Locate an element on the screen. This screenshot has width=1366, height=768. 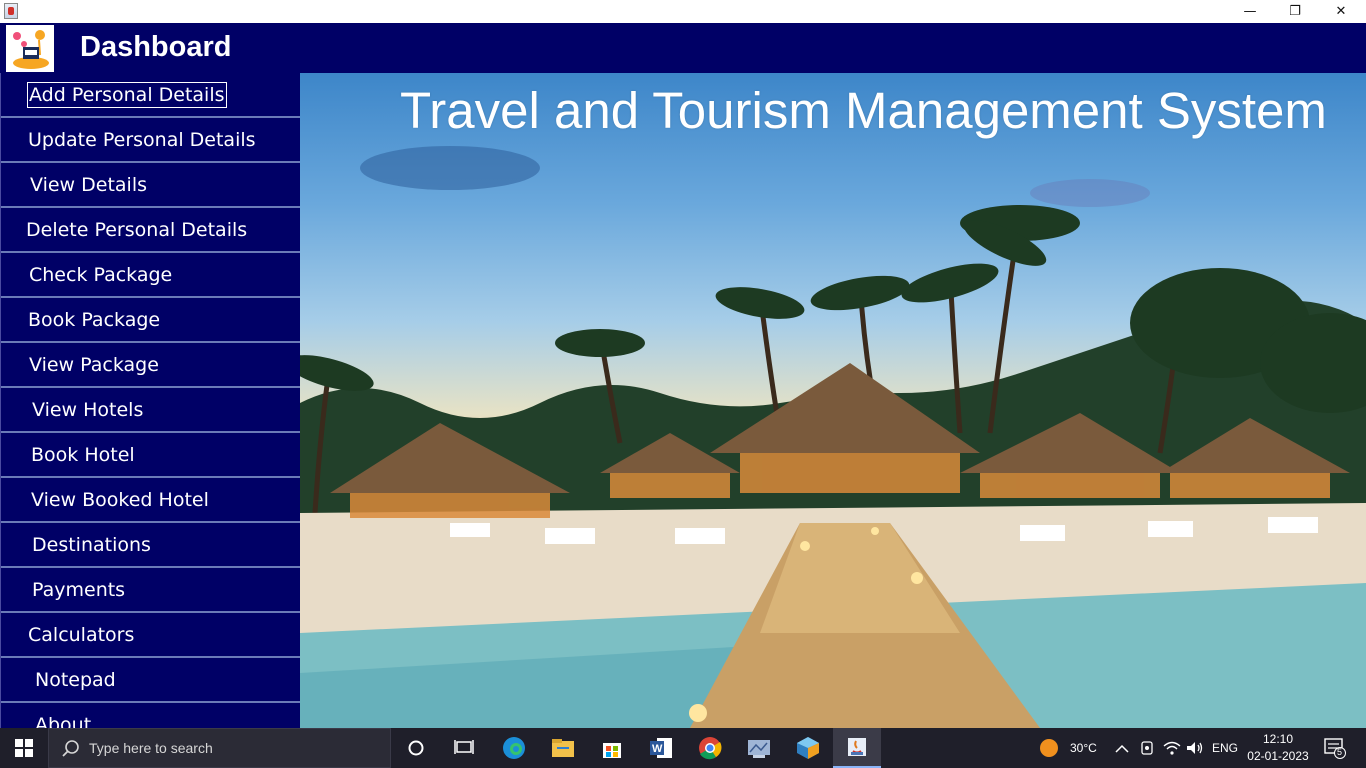
windows-logo-icon is located at coordinates (24, 748).